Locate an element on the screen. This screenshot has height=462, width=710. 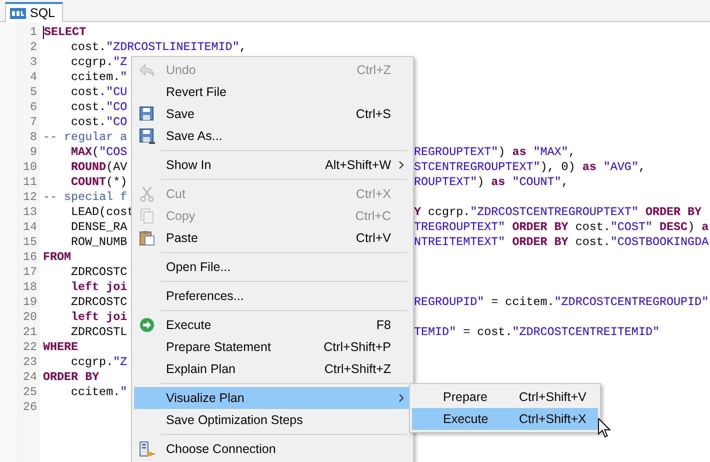
code-line: COUNT(*) is located at coordinates (99, 182).